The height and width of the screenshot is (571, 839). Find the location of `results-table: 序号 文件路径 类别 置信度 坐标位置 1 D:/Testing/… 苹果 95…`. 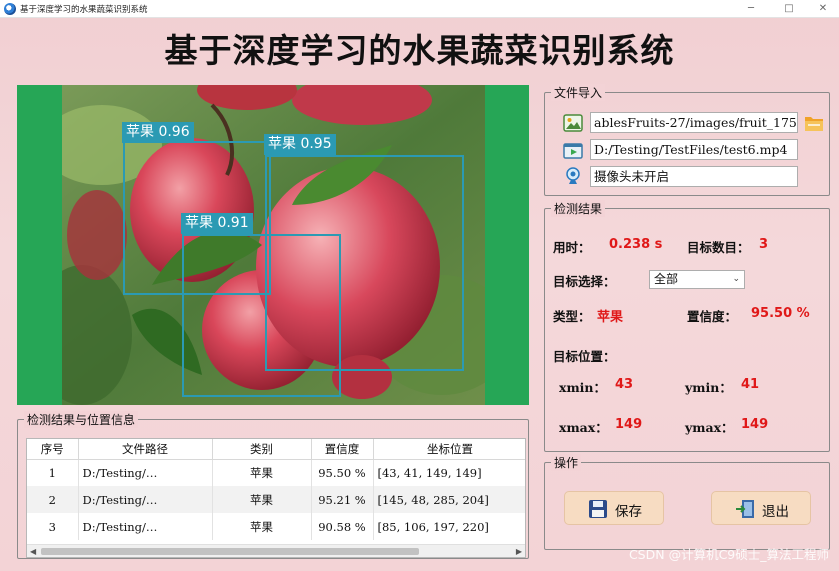

results-table: 序号 文件路径 类别 置信度 坐标位置 1 D:/Testing/… 苹果 95… is located at coordinates (276, 498).